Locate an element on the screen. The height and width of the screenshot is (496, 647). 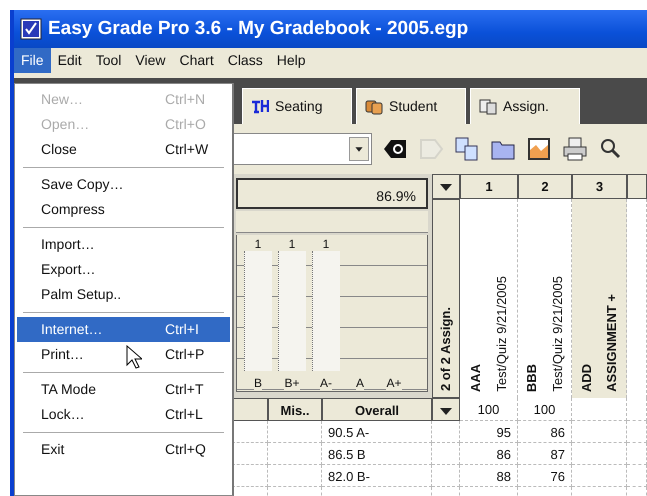
column-header: 2 is located at coordinates (545, 186).